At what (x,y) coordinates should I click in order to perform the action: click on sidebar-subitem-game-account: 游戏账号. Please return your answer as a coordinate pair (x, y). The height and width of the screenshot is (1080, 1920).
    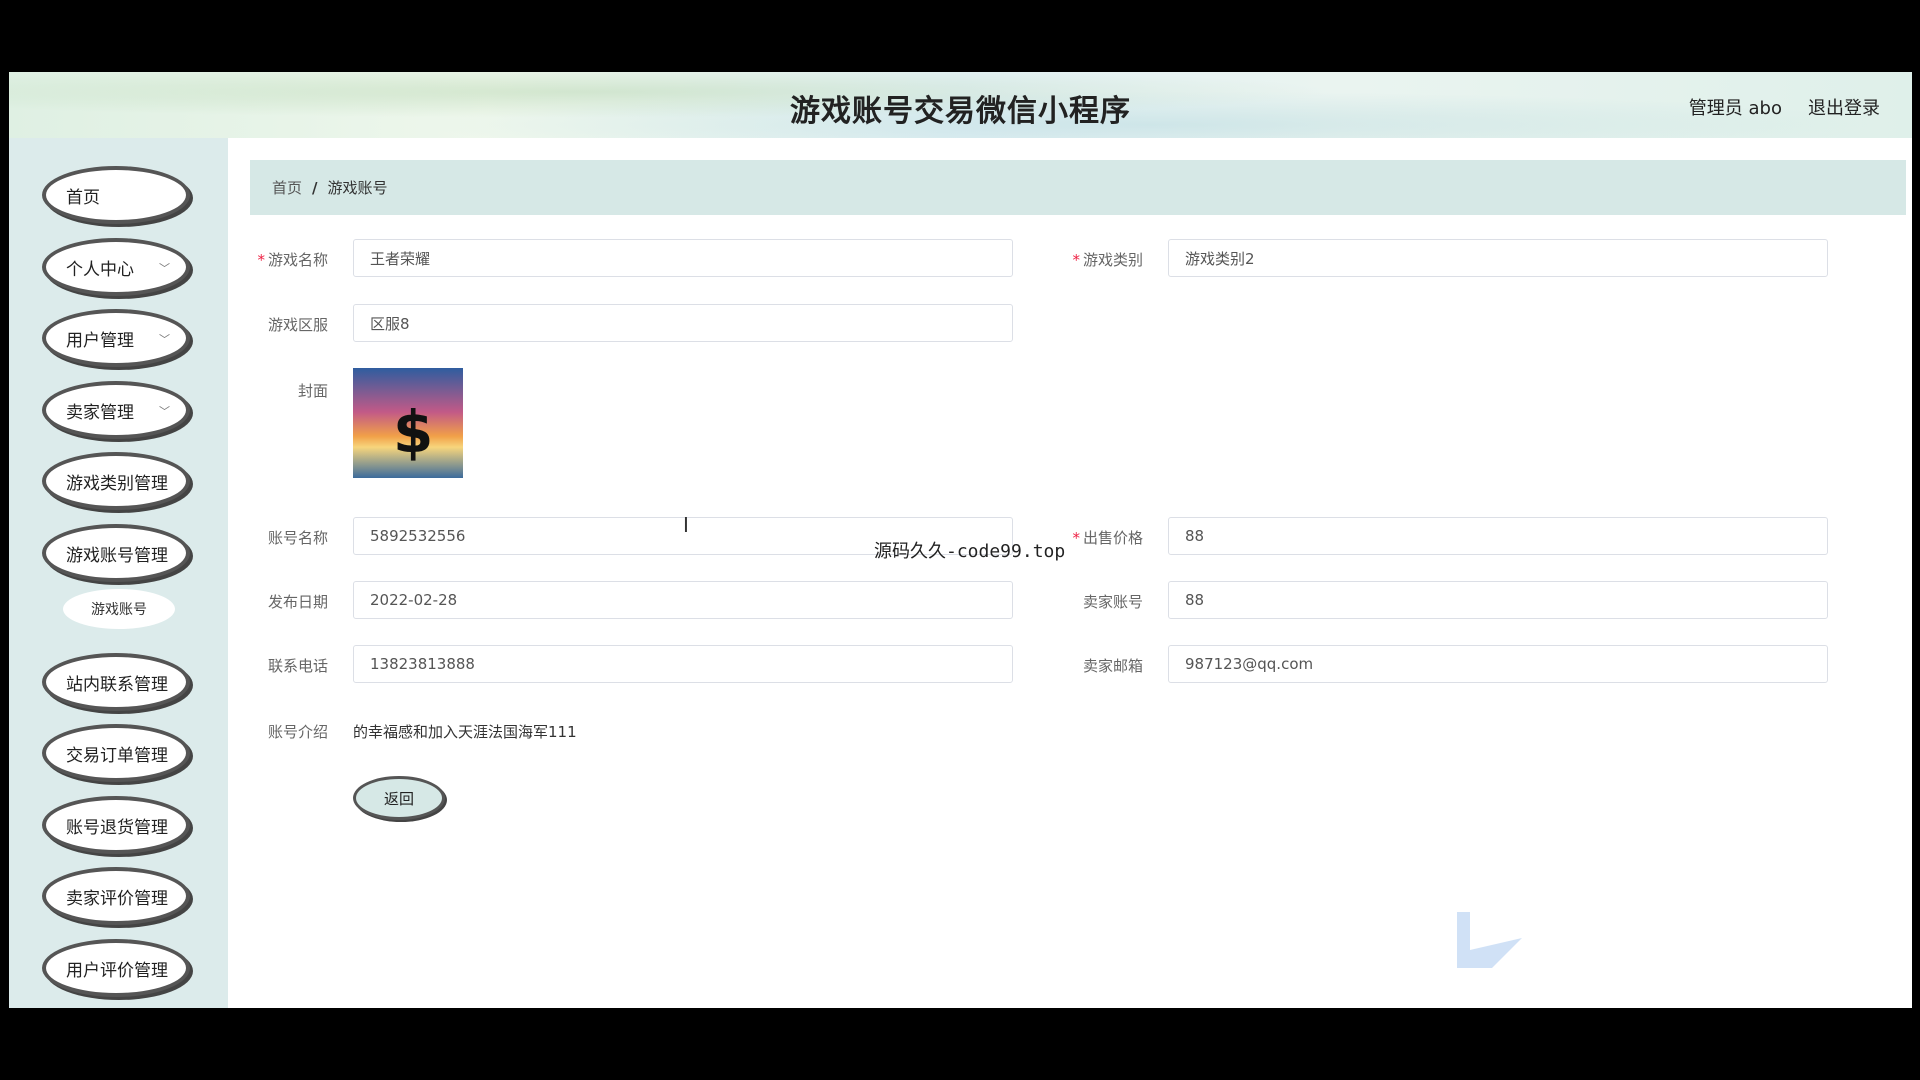
    Looking at the image, I should click on (119, 609).